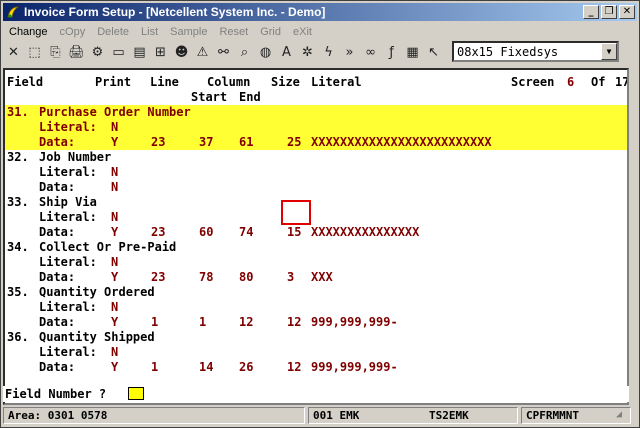  Describe the element at coordinates (115, 112) in the screenshot. I see `field-name: Purchase Order Number` at that location.